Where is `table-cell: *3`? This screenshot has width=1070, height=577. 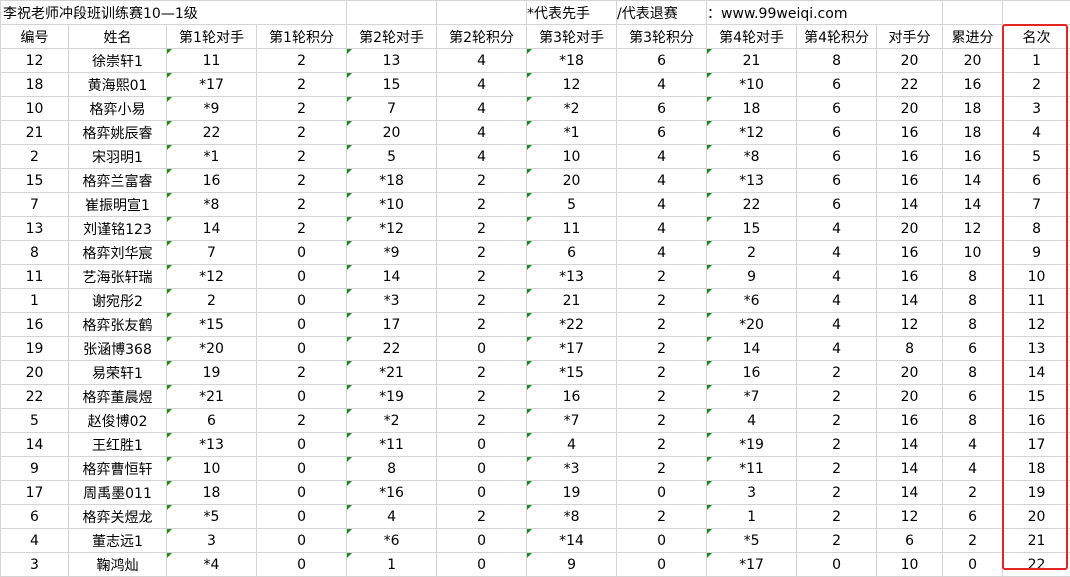 table-cell: *3 is located at coordinates (392, 301).